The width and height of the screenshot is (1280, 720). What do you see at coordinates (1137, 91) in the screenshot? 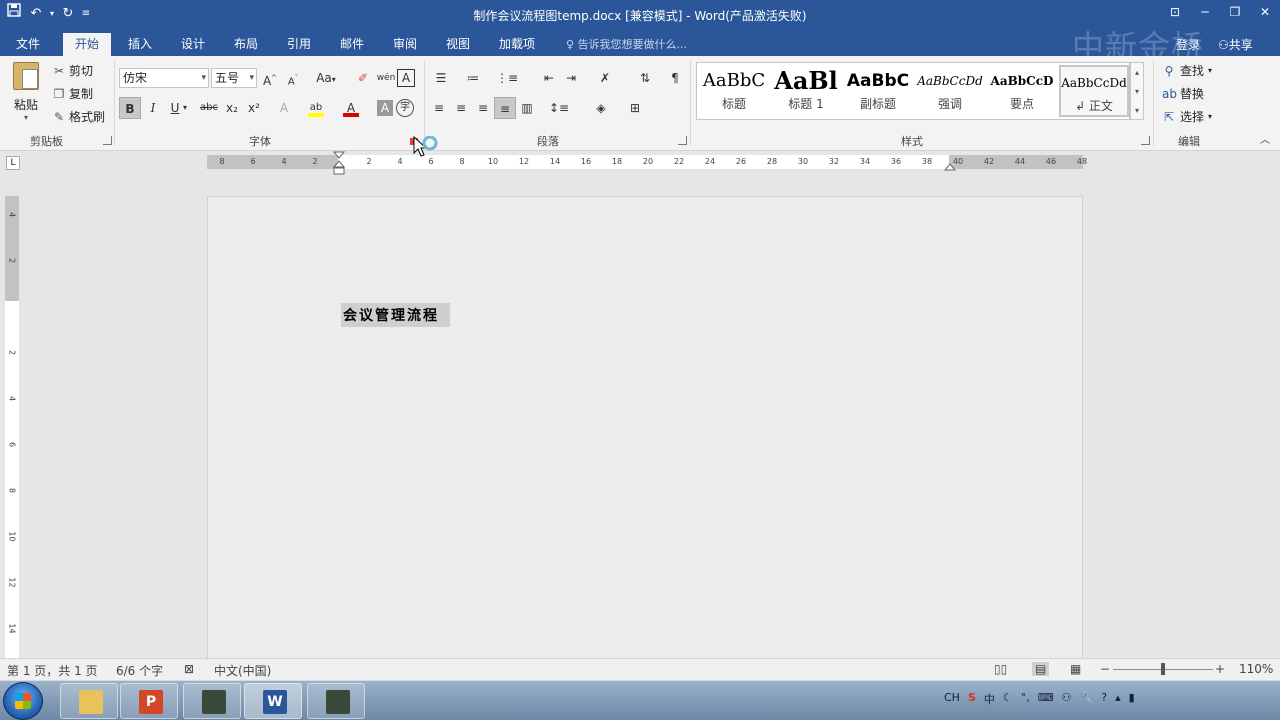
I see `styles-gallery-scroll: ▴ ▾ ▾` at bounding box center [1137, 91].